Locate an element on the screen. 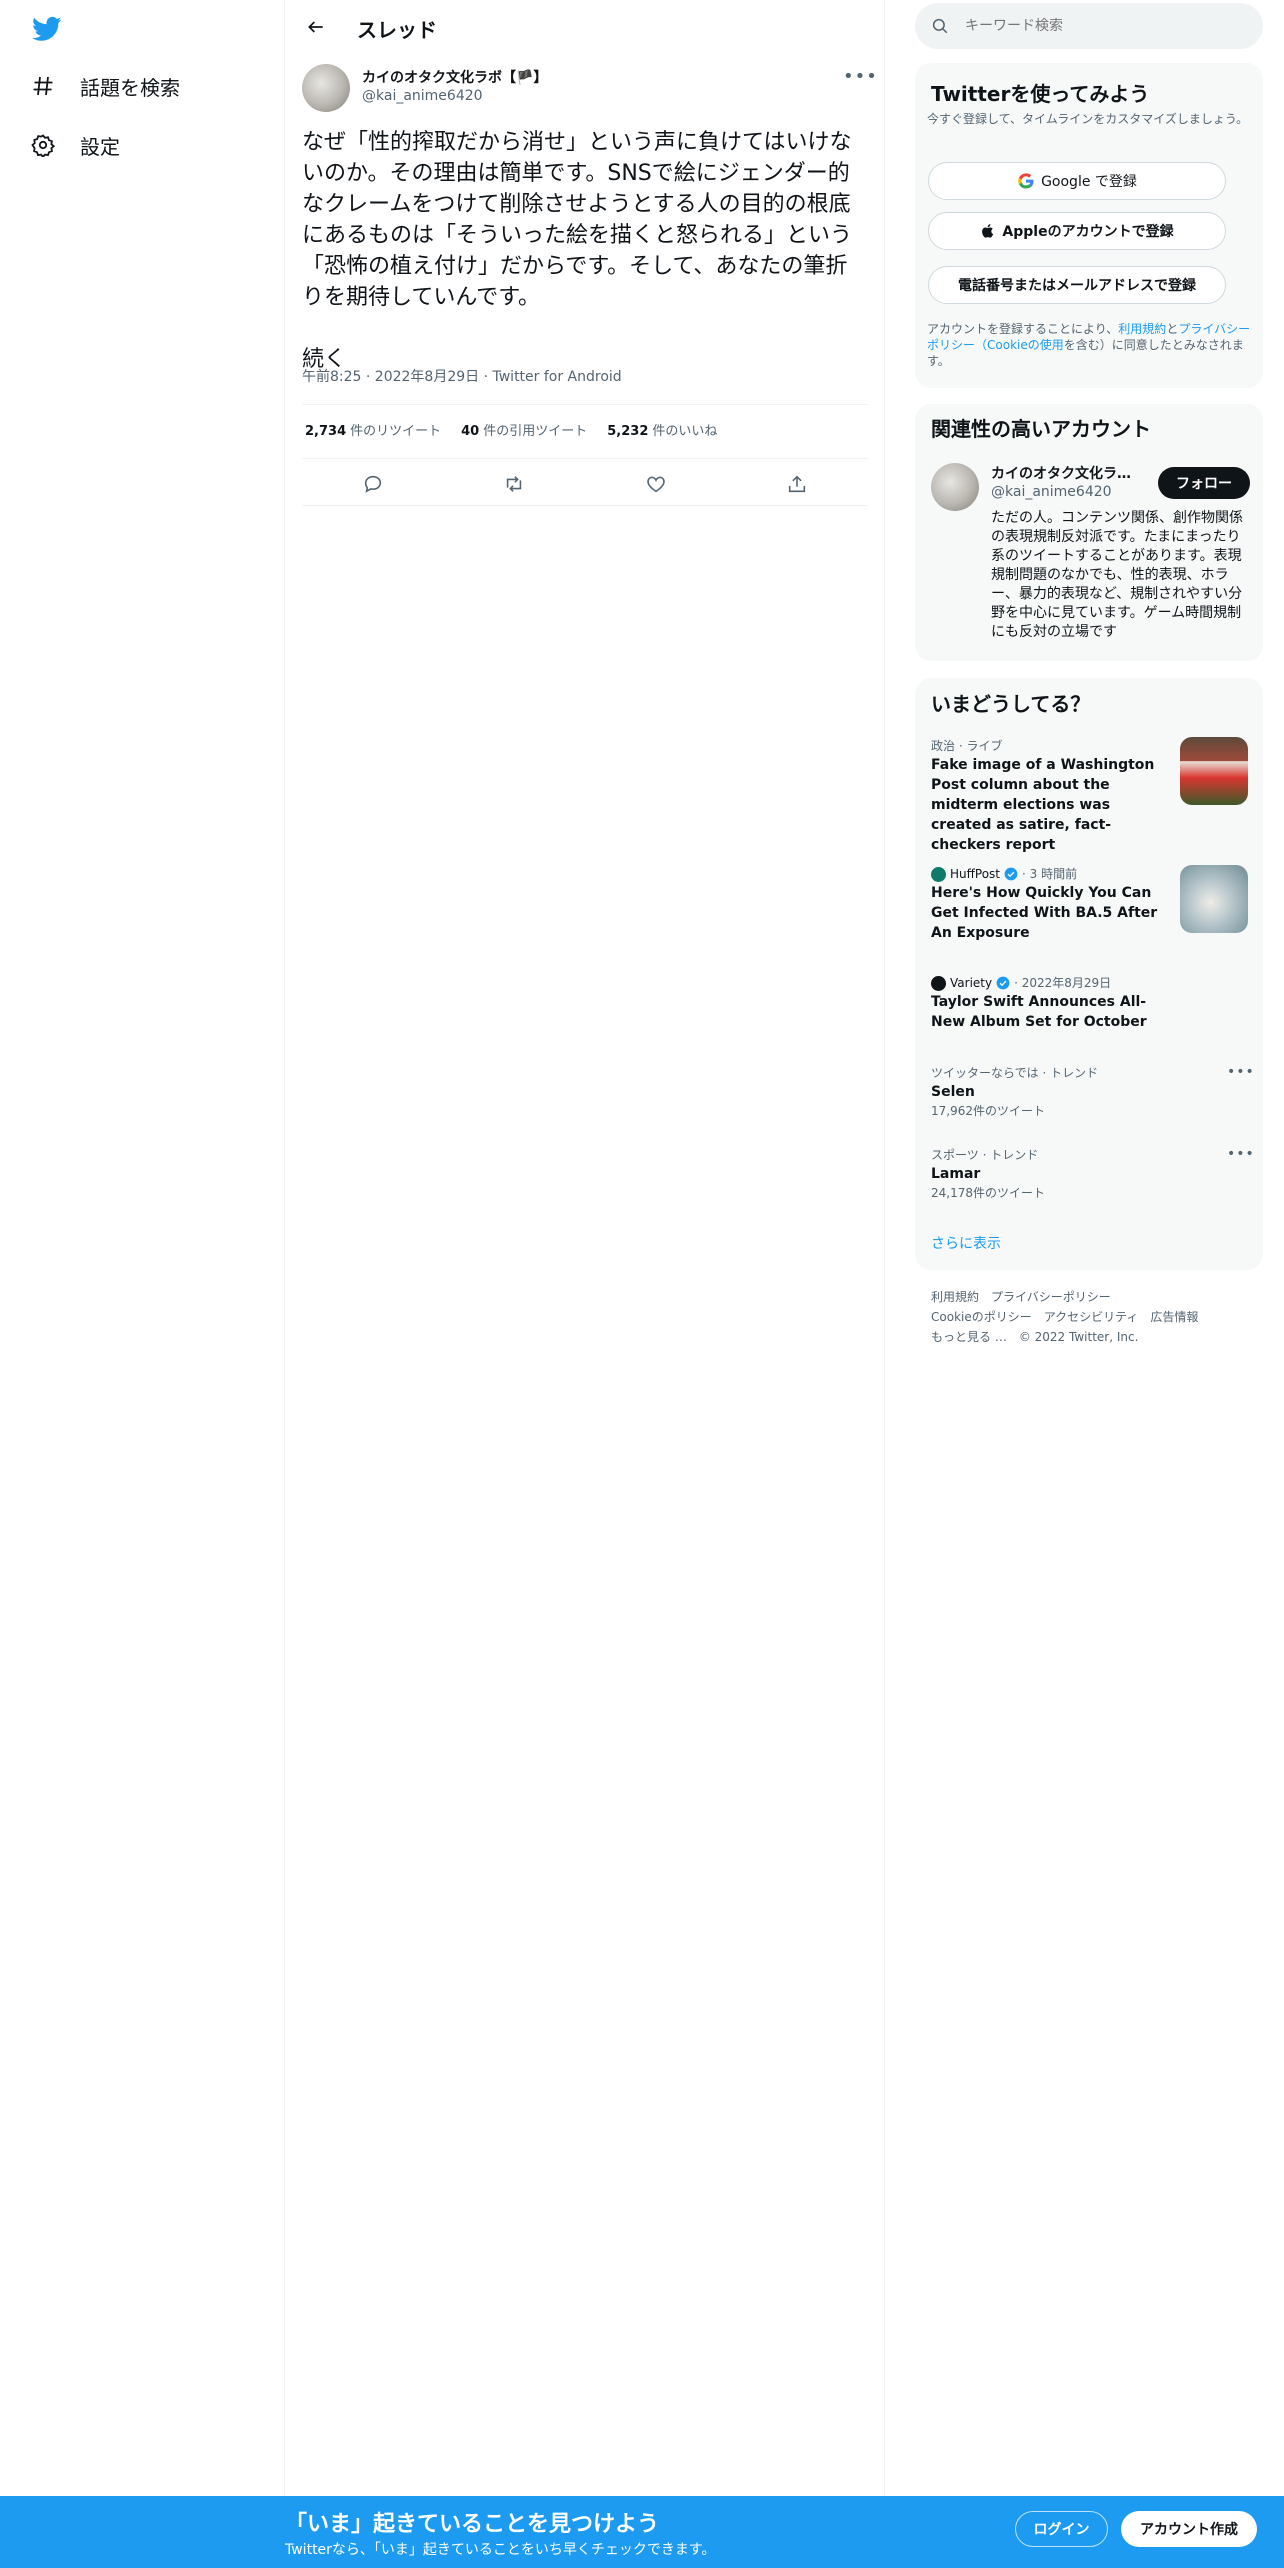 This screenshot has width=1284, height=2568. twitter-bird-icon is located at coordinates (47, 29).